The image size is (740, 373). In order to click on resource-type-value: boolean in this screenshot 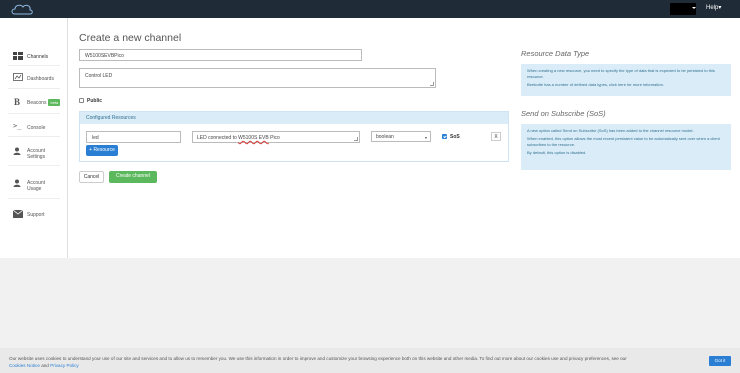, I will do `click(385, 137)`.